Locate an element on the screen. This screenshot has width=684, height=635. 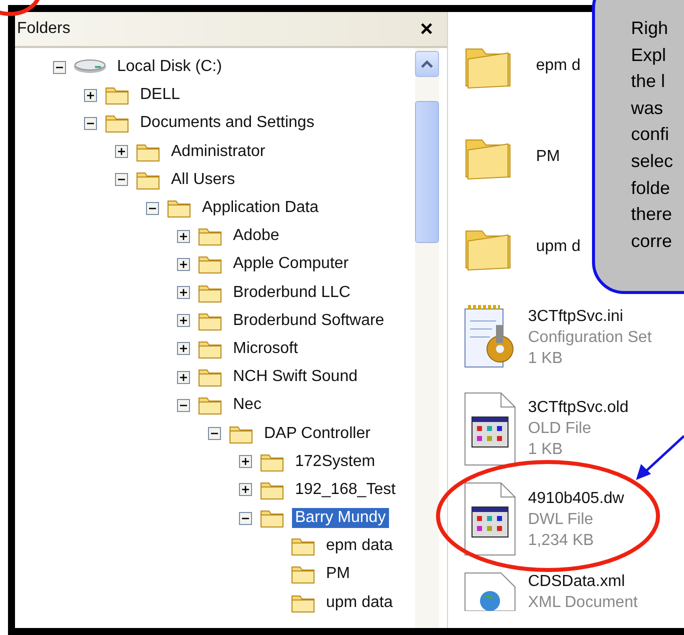
file-name: 3CTftpSvc.old is located at coordinates (578, 407).